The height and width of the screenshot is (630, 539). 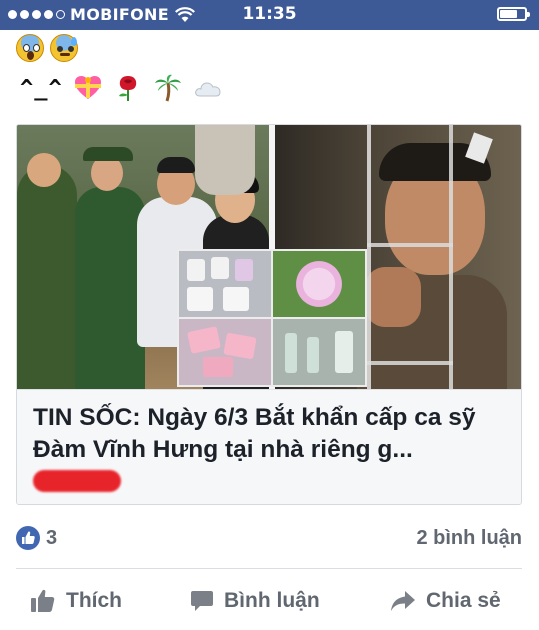 I want to click on cloud-icon, so click(x=207, y=89).